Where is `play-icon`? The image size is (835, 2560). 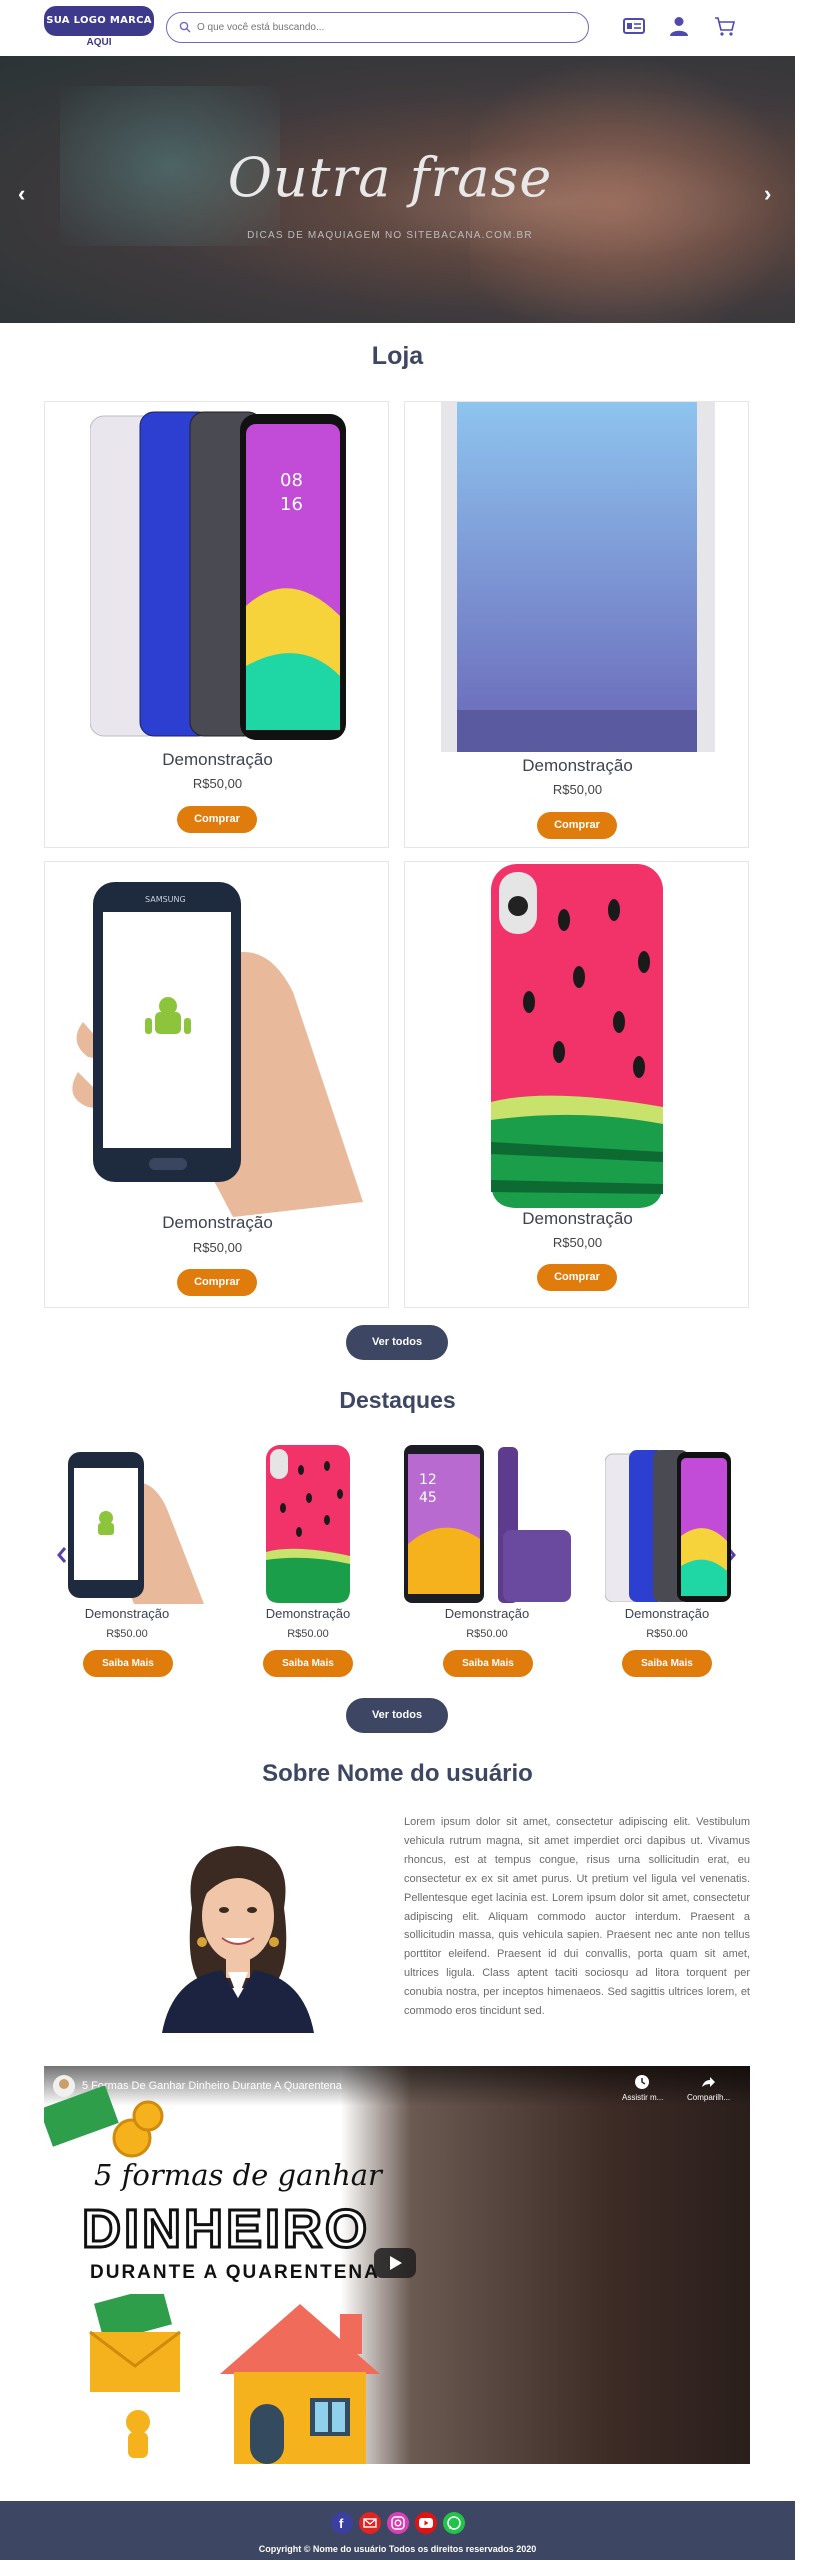
play-icon is located at coordinates (396, 2263).